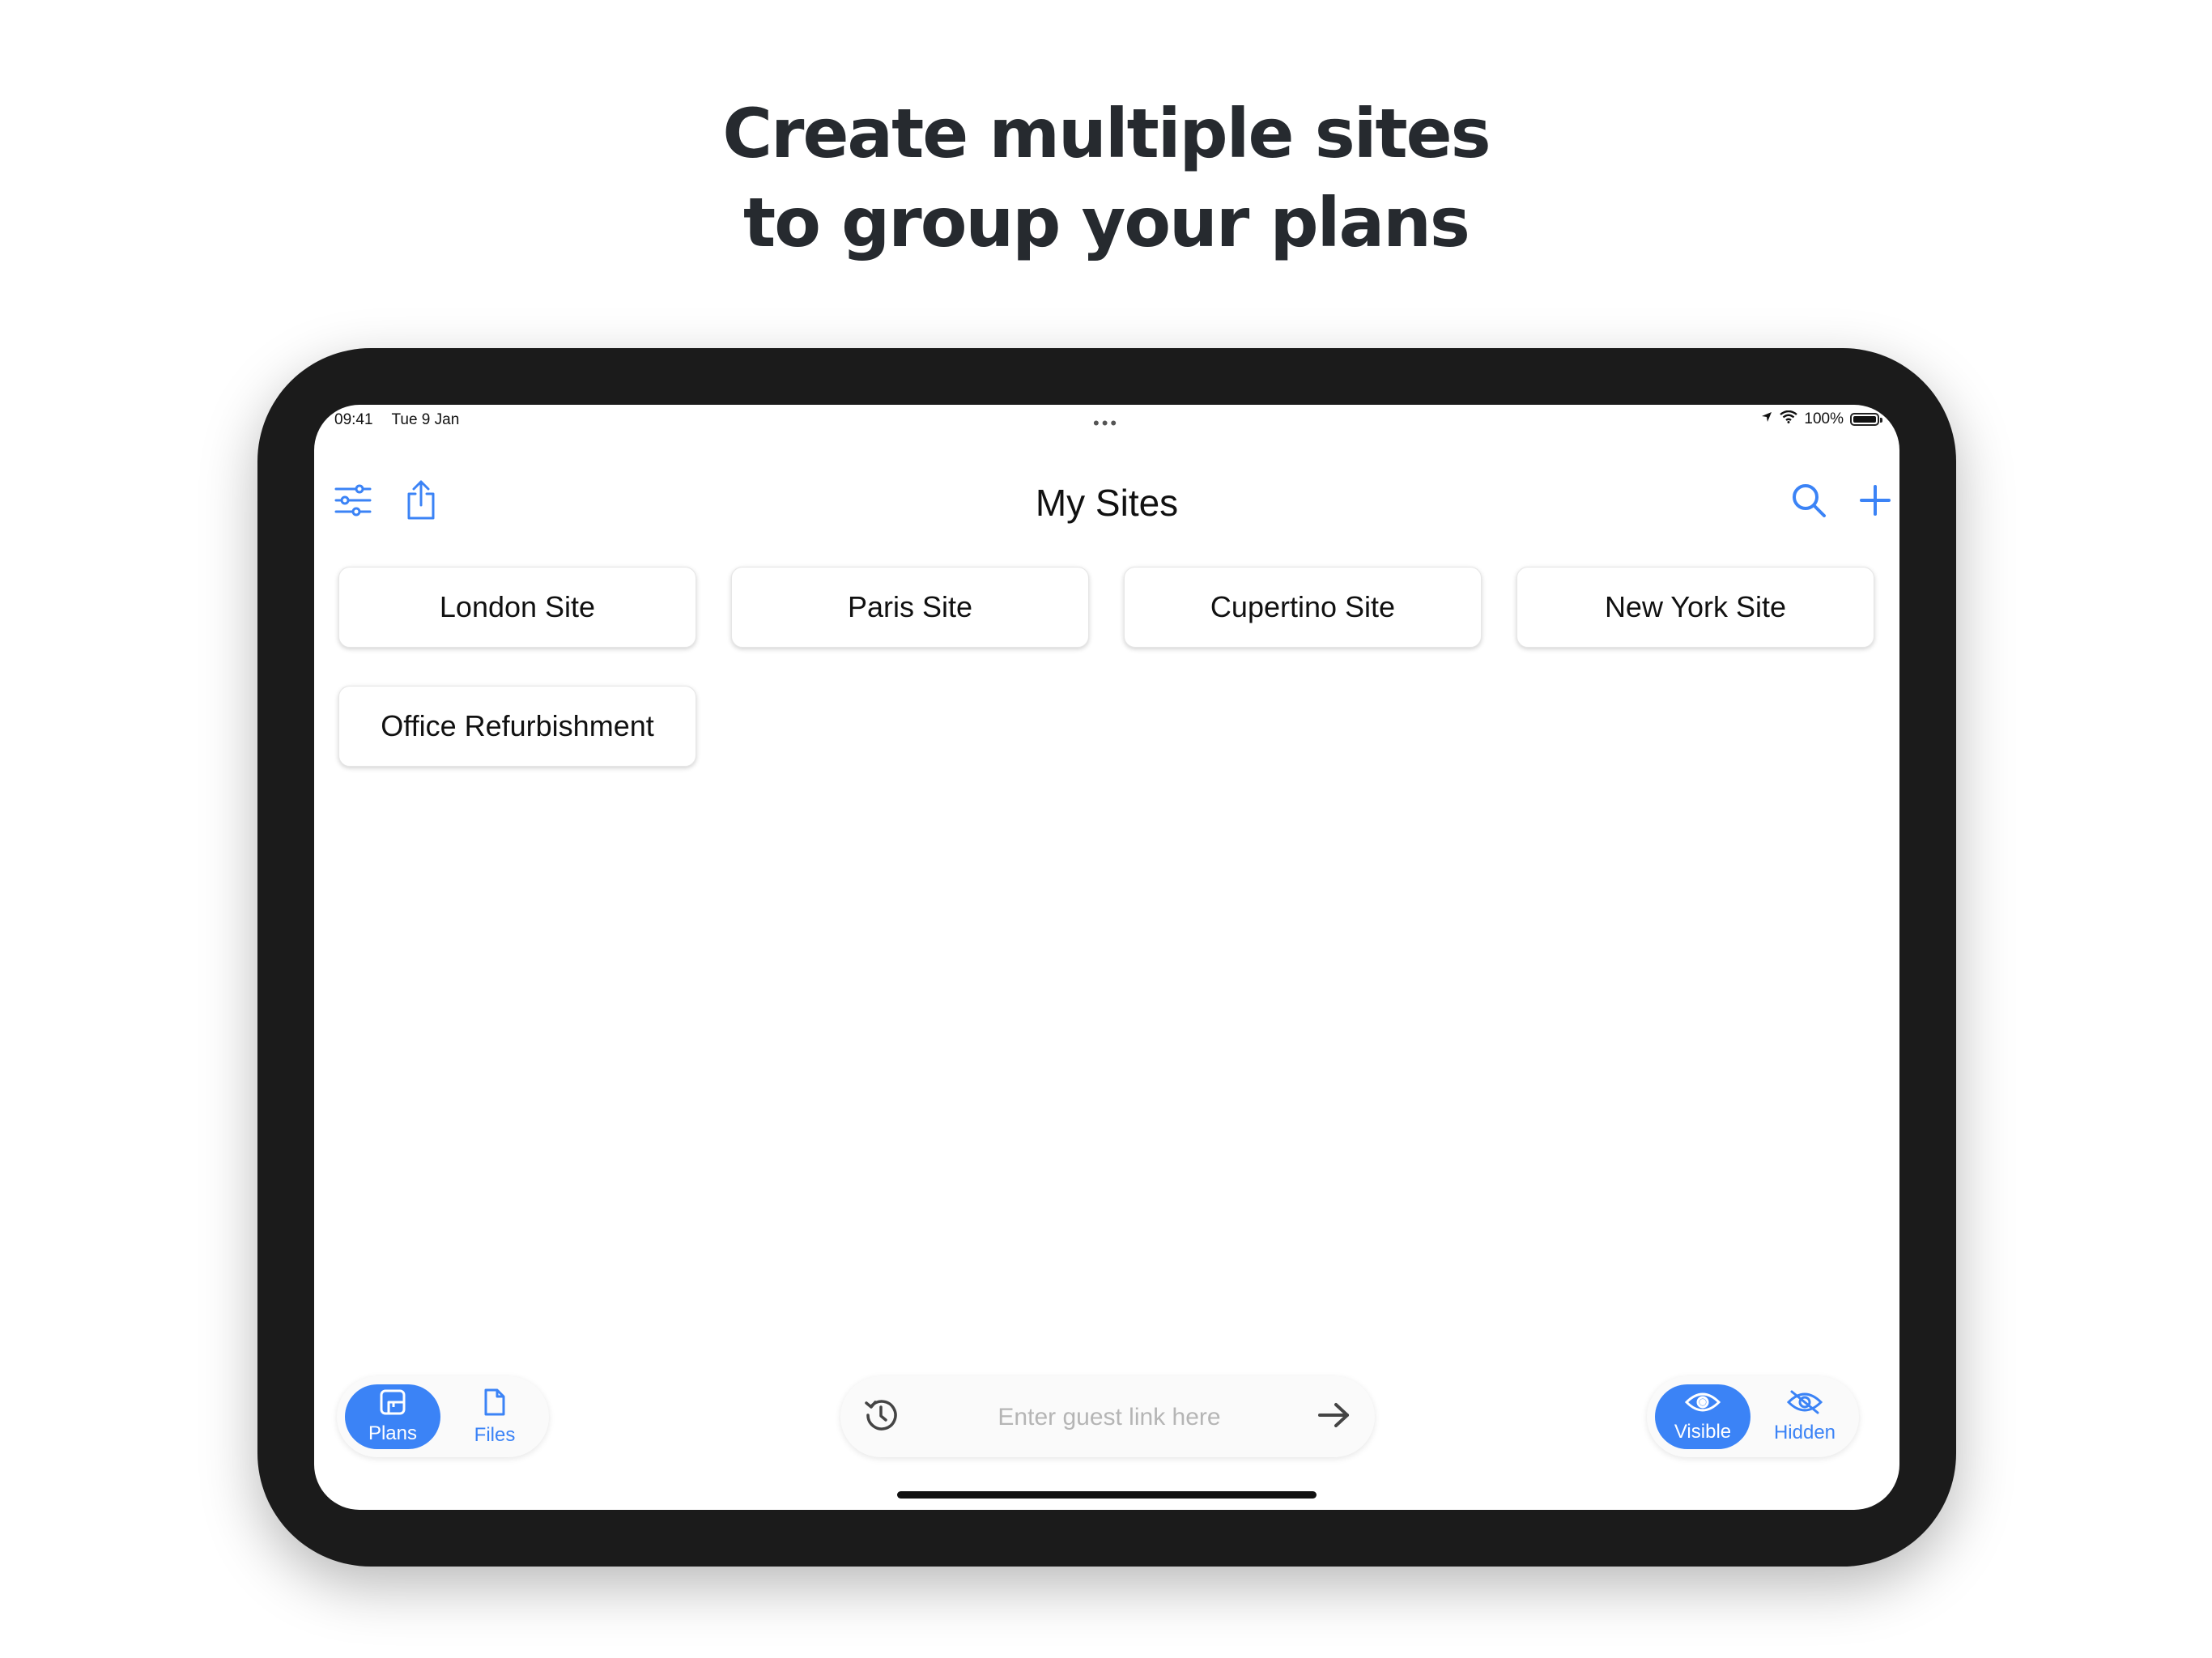  Describe the element at coordinates (1106, 222) in the screenshot. I see `headline-line-2: to group your plans` at that location.